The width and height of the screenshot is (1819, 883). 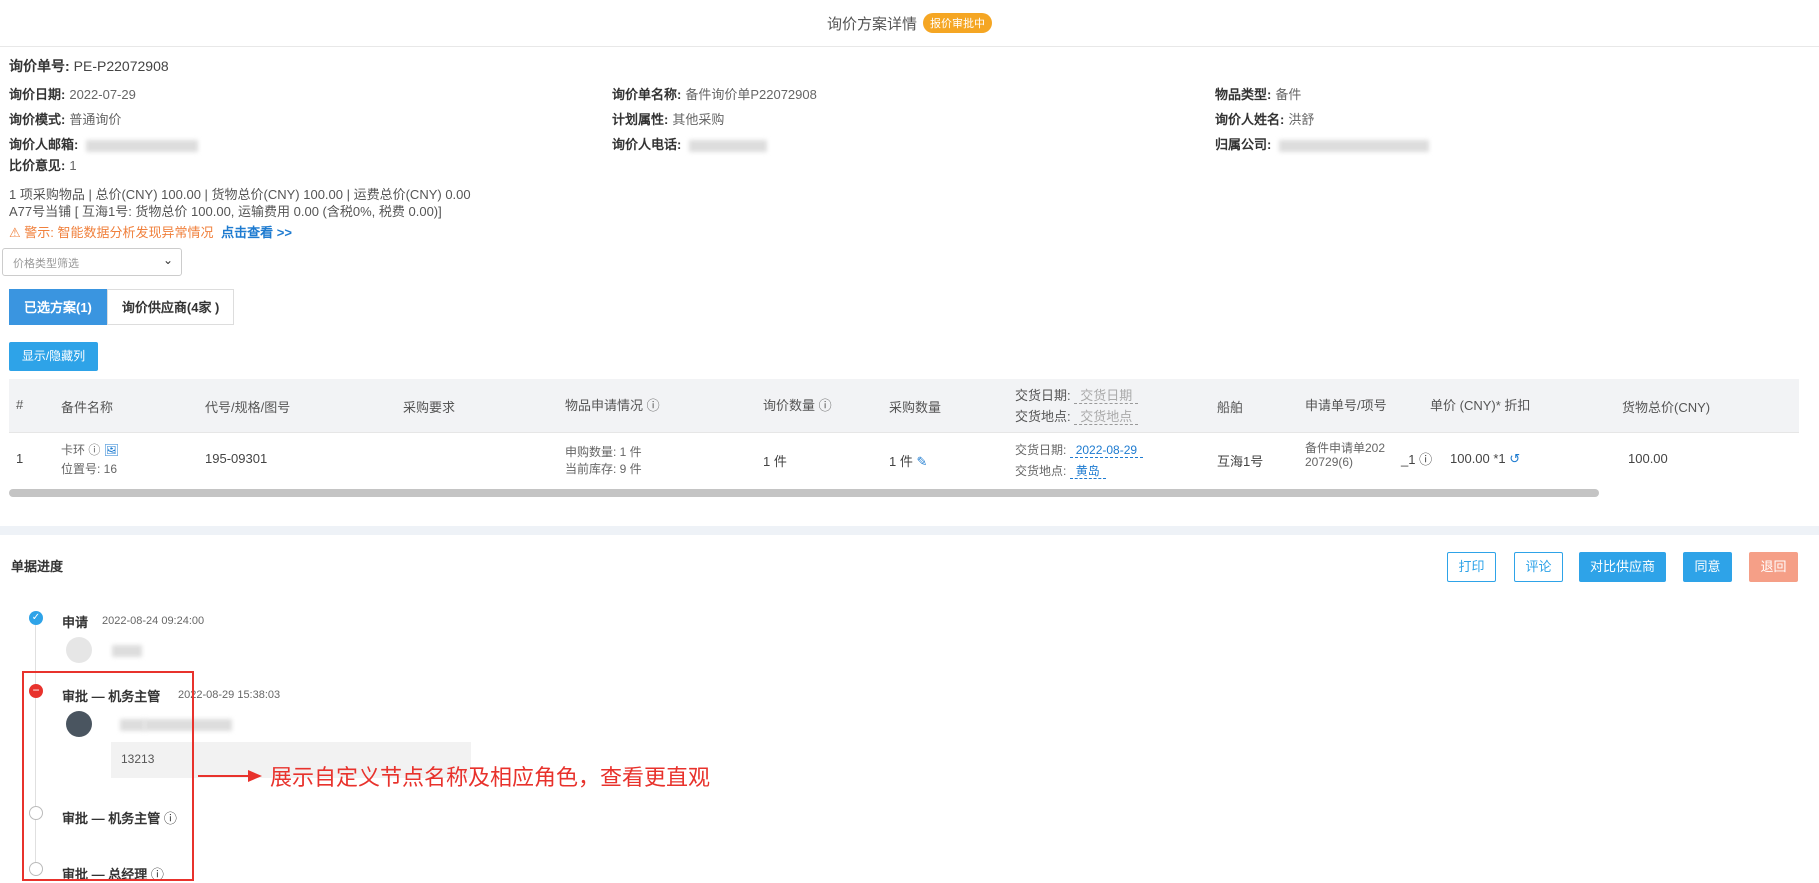 What do you see at coordinates (95, 119) in the screenshot?
I see `inquiry-mode-value: 普通询价` at bounding box center [95, 119].